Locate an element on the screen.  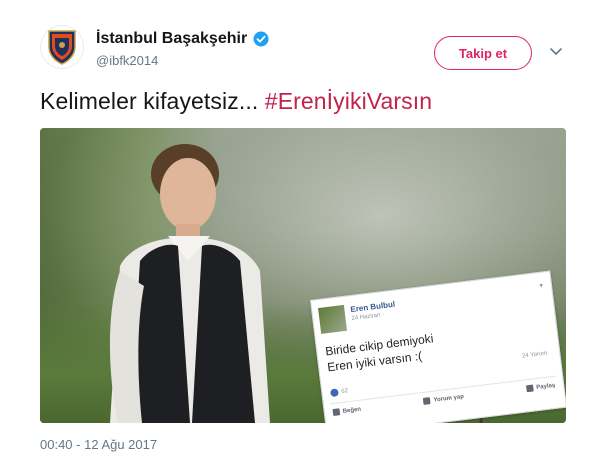
follow-button: Takip et is located at coordinates (483, 53).